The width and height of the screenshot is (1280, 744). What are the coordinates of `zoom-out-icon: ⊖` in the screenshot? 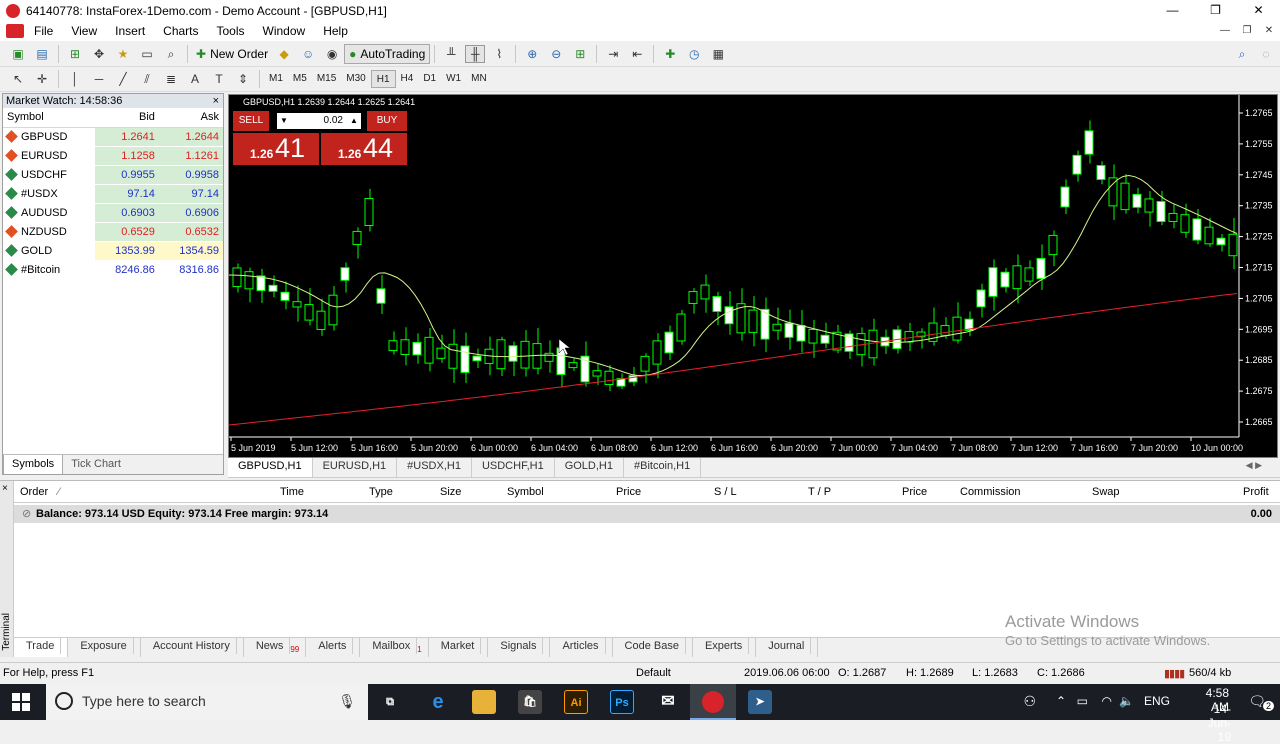 It's located at (556, 54).